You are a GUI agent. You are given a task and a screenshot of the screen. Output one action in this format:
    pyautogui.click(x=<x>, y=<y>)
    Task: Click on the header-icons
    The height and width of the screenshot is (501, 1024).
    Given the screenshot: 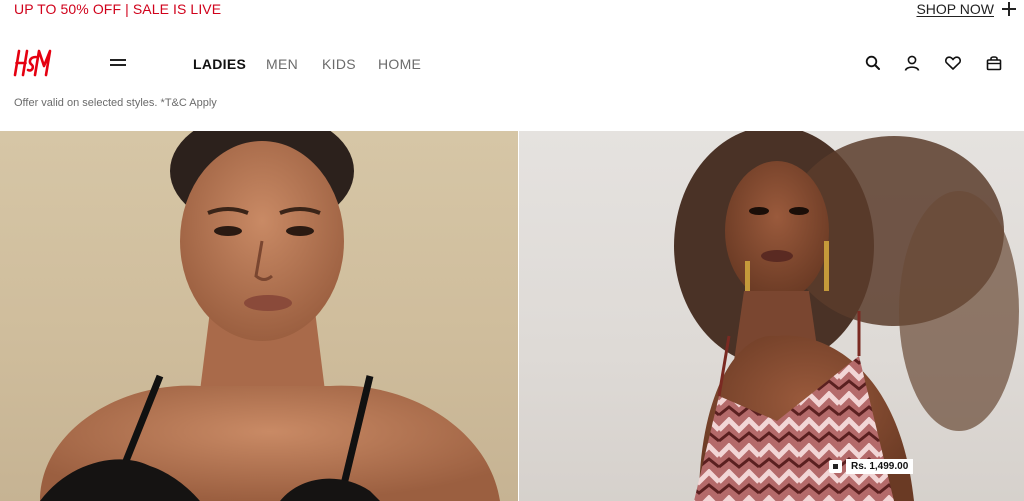 What is the action you would take?
    pyautogui.click(x=944, y=64)
    